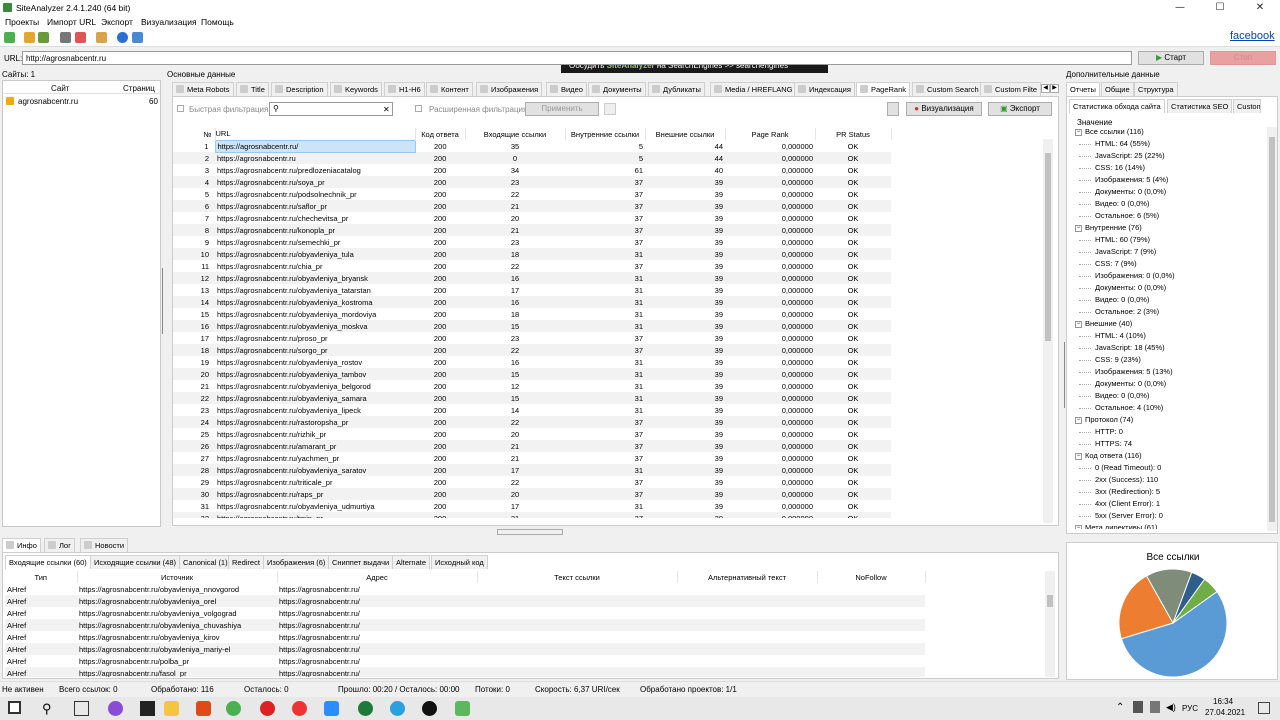 The width and height of the screenshot is (1280, 720). Describe the element at coordinates (1048, 247) in the screenshot. I see `main-scroll-thumb` at that location.